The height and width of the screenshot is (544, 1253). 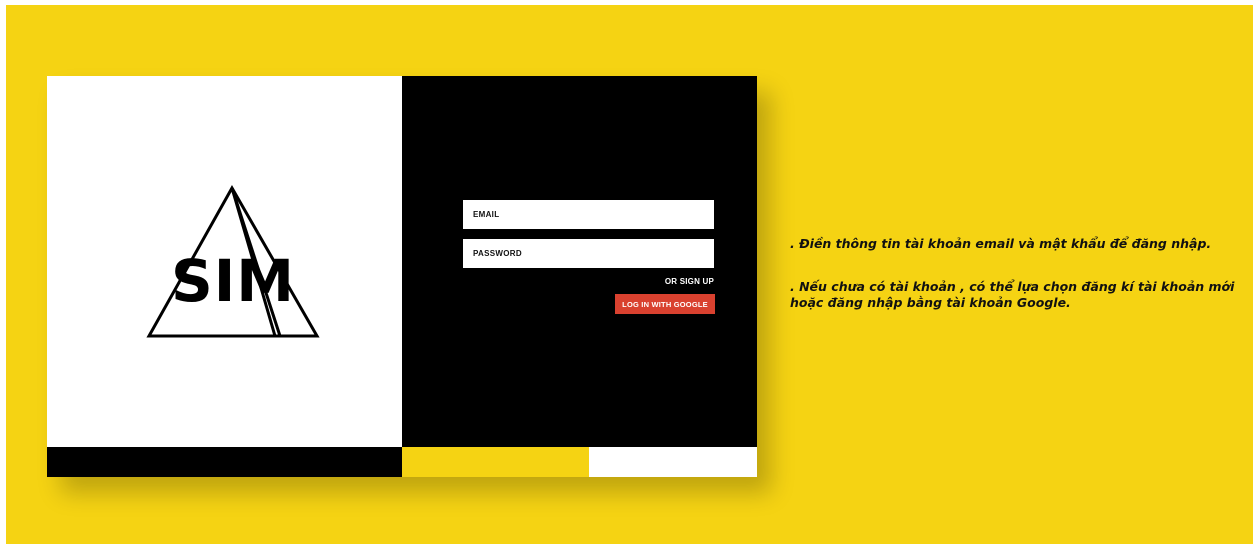 I want to click on left-border, so click(x=3, y=272).